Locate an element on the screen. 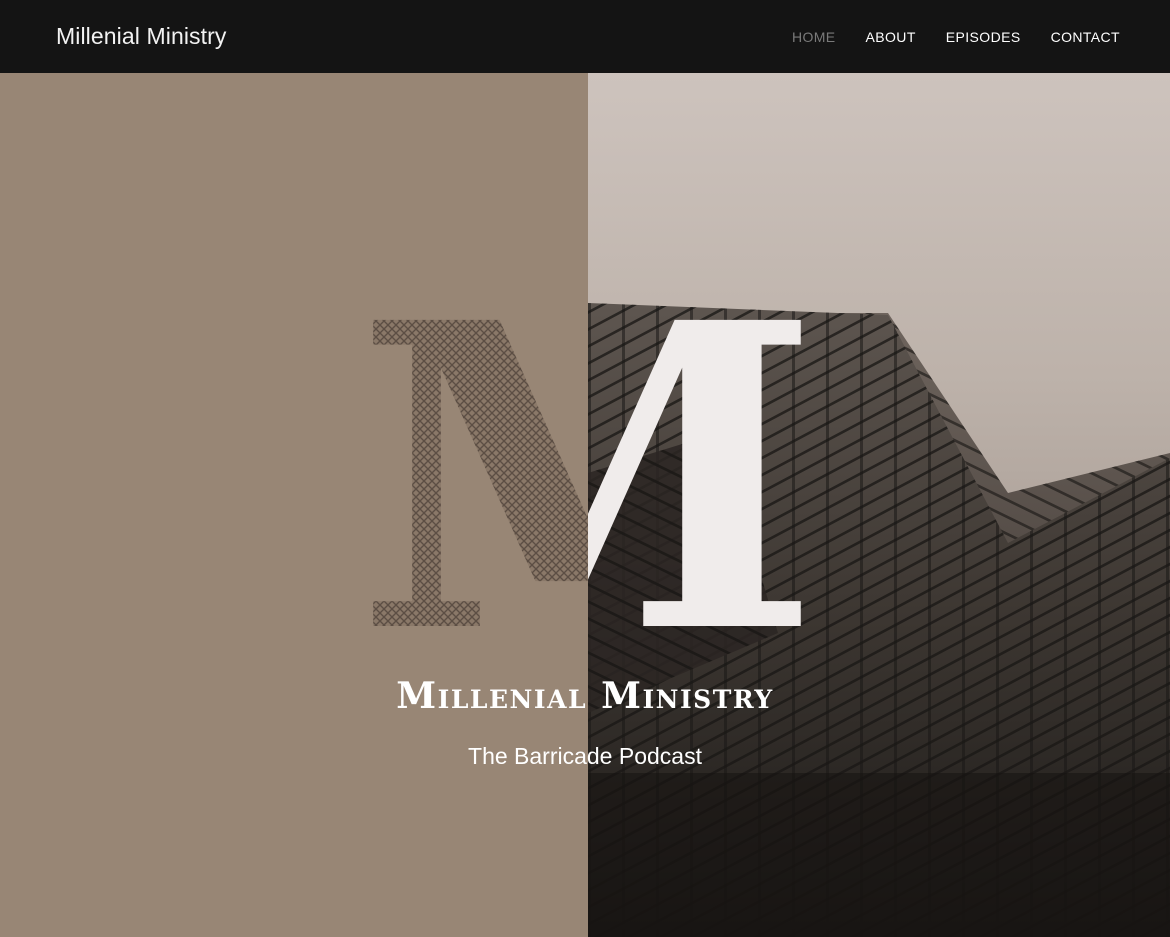  nav-link-contact: CONTACT is located at coordinates (1085, 37).